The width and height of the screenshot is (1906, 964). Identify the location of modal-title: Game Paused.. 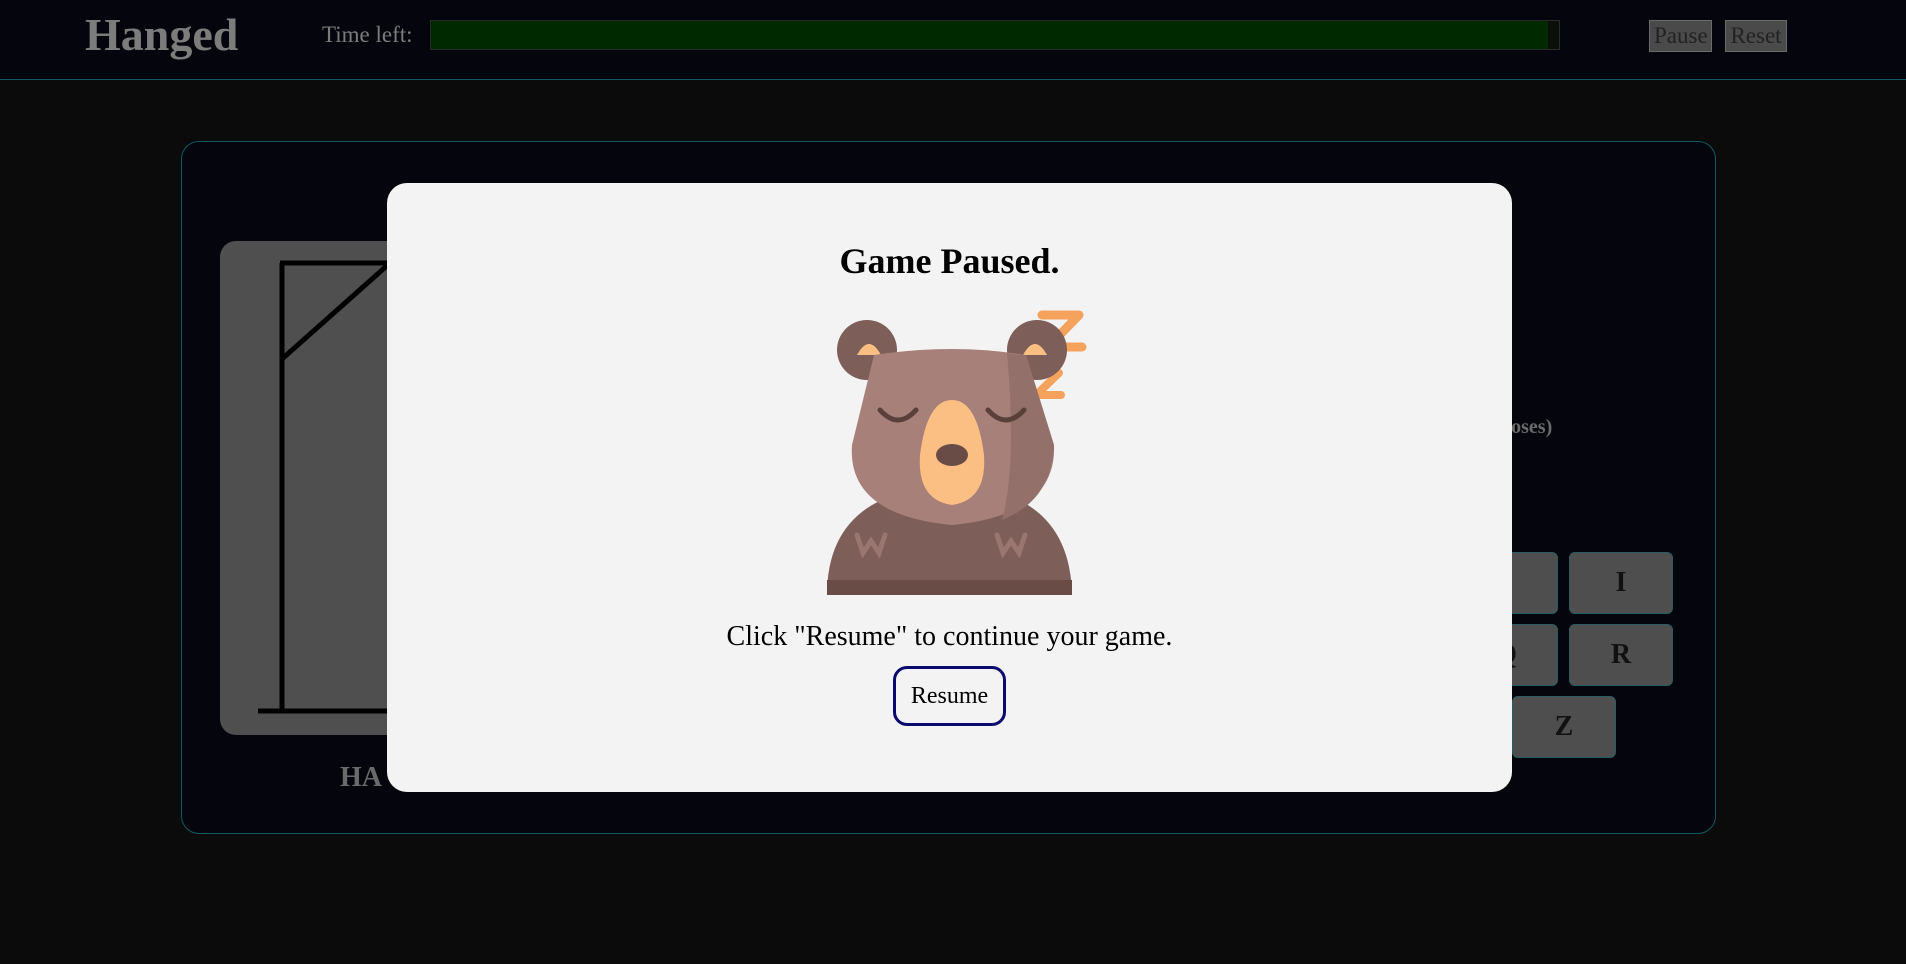
(949, 261).